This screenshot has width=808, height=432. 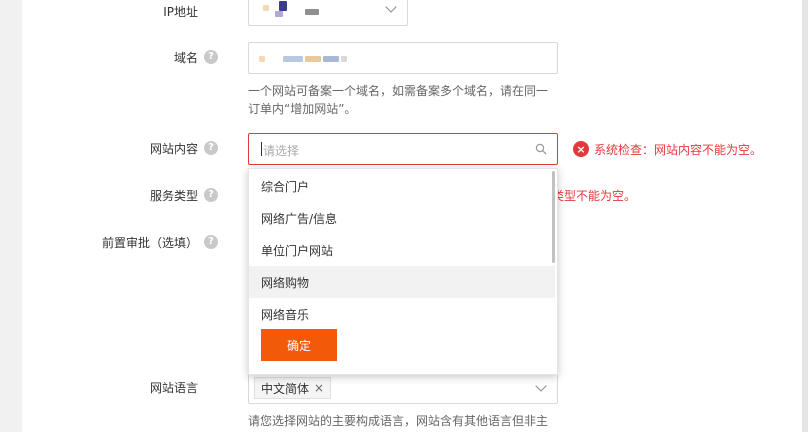 I want to click on page-scrollbar, so click(x=805, y=216).